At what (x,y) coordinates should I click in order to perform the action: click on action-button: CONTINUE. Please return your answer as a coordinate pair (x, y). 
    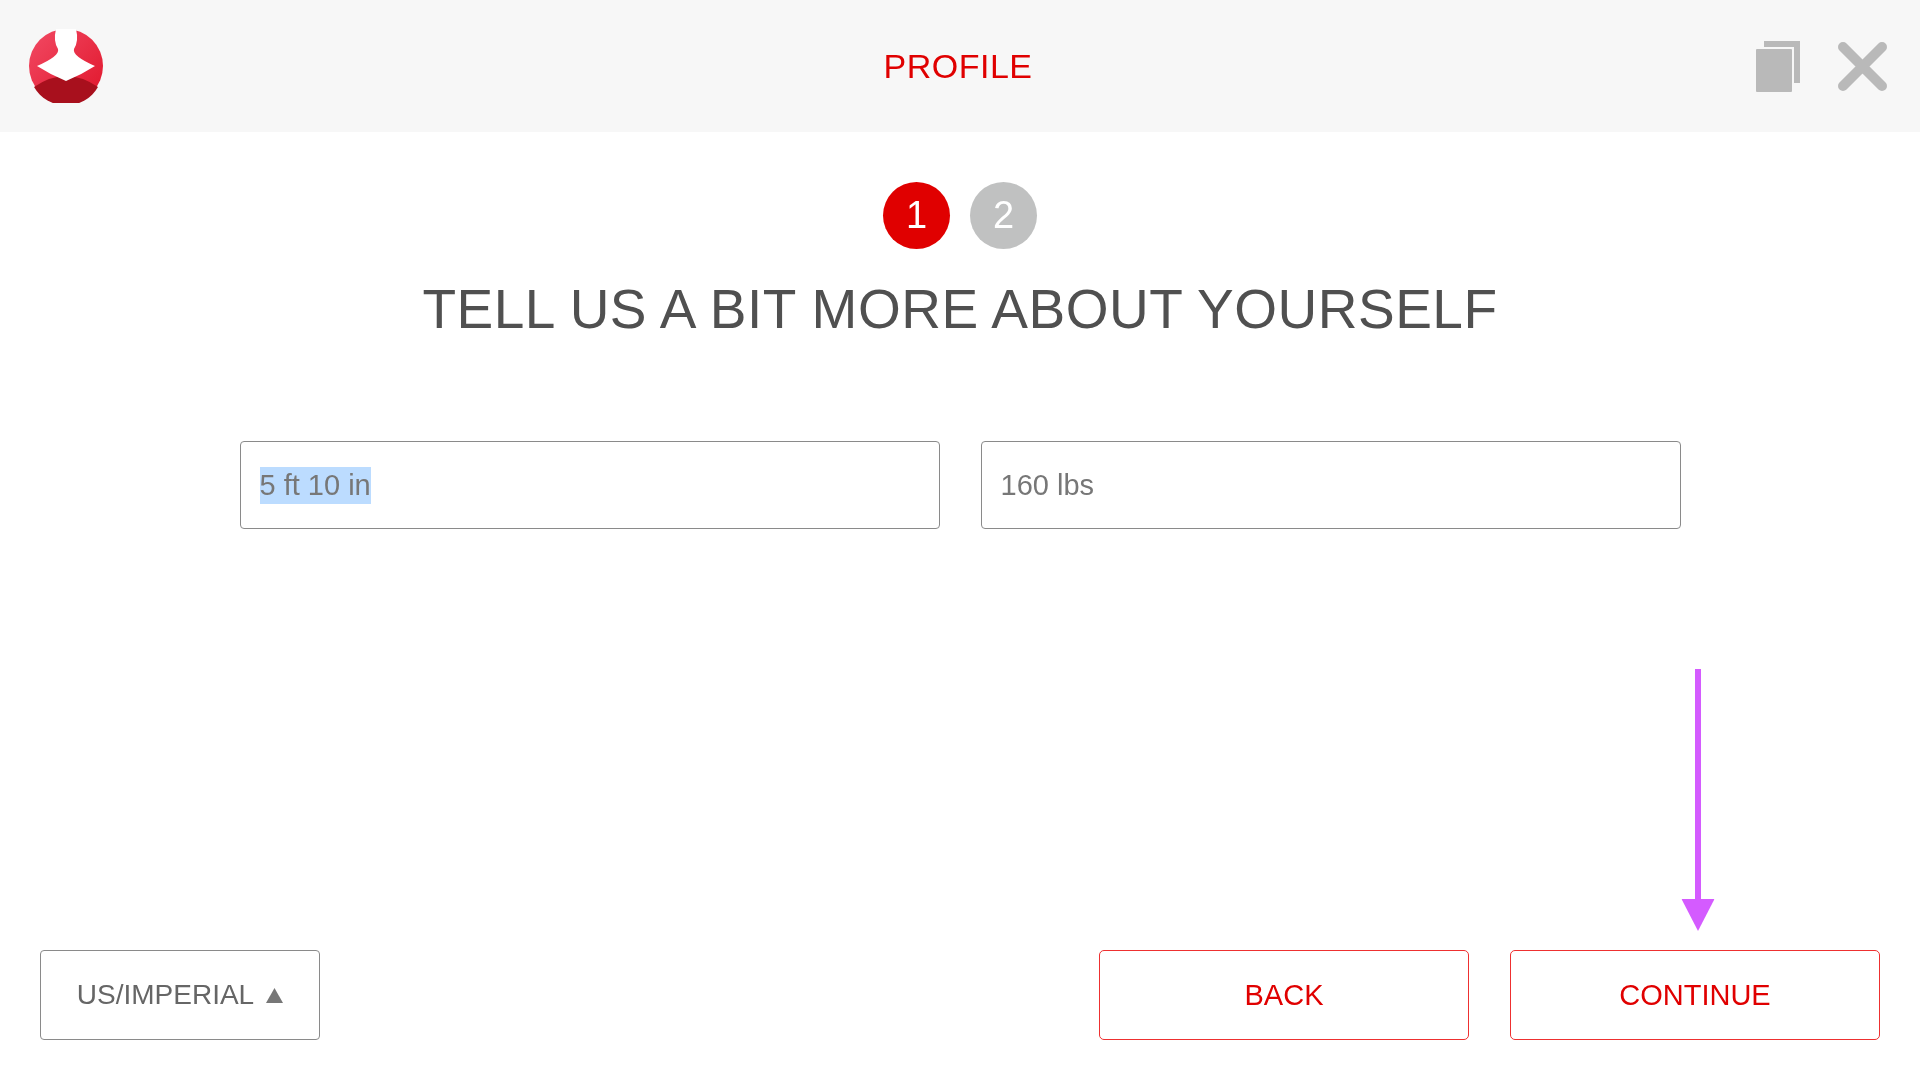
    Looking at the image, I should click on (1695, 995).